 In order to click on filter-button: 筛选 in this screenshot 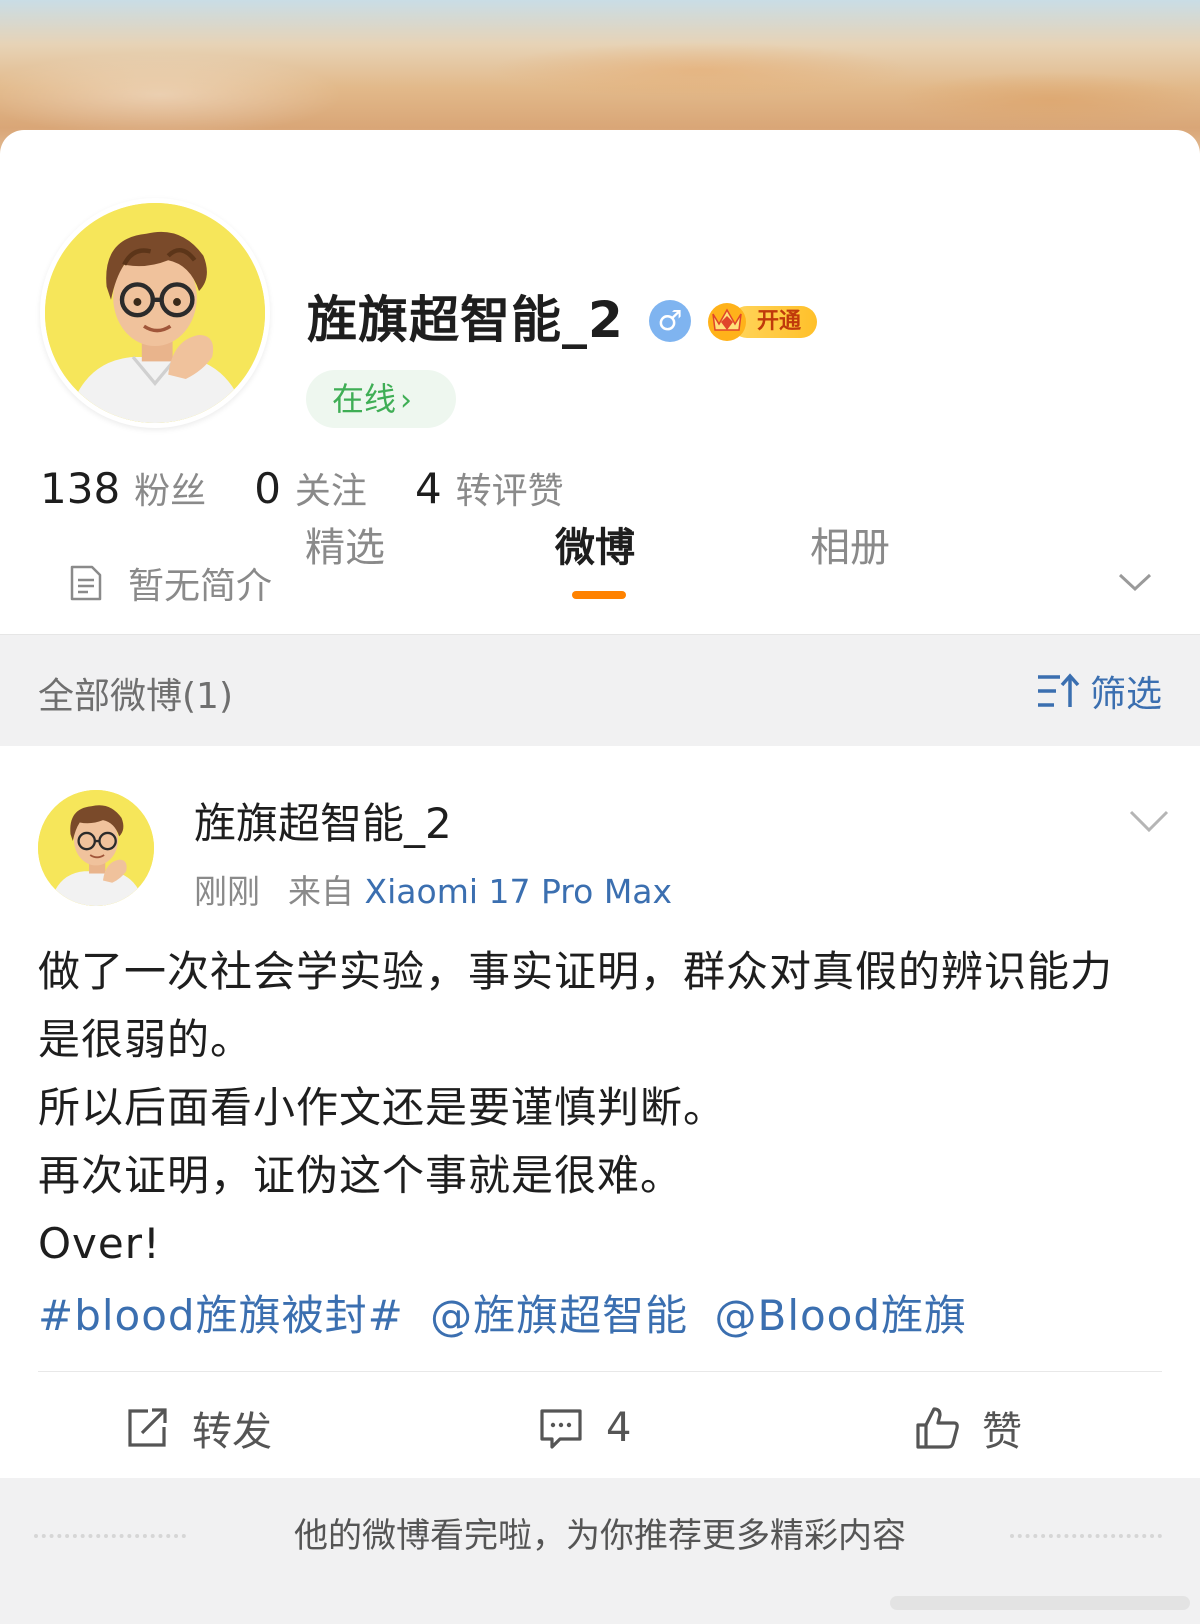, I will do `click(1099, 691)`.